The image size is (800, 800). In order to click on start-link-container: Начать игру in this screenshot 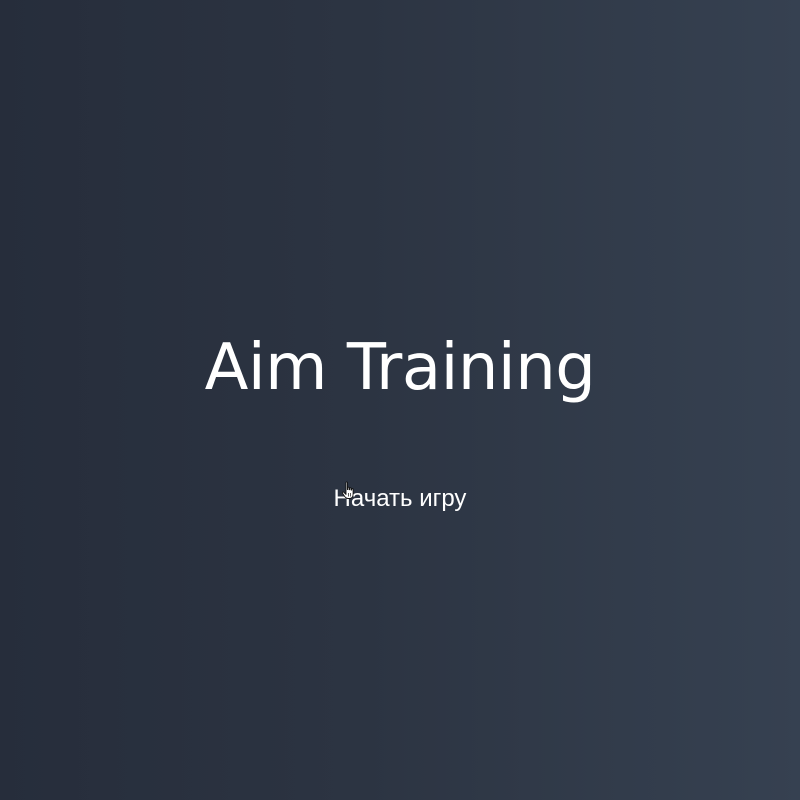, I will do `click(400, 500)`.